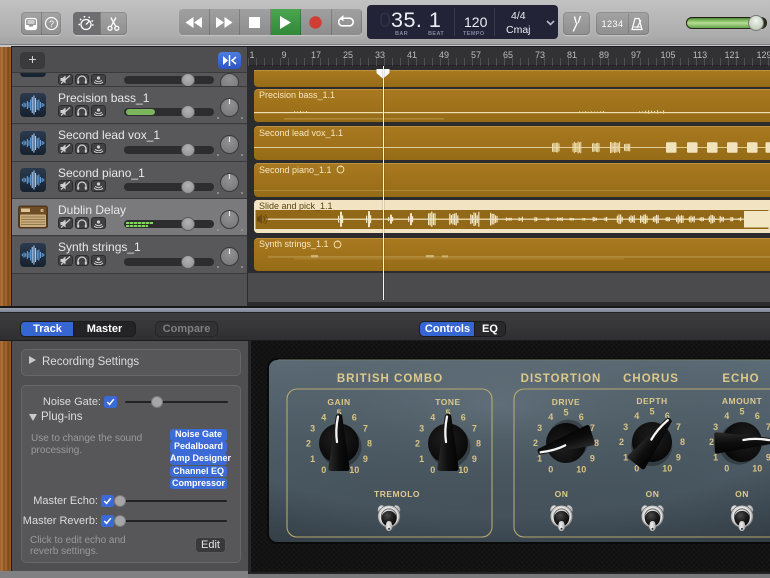 The width and height of the screenshot is (770, 578). I want to click on svg-text: GAIN, so click(338, 402).